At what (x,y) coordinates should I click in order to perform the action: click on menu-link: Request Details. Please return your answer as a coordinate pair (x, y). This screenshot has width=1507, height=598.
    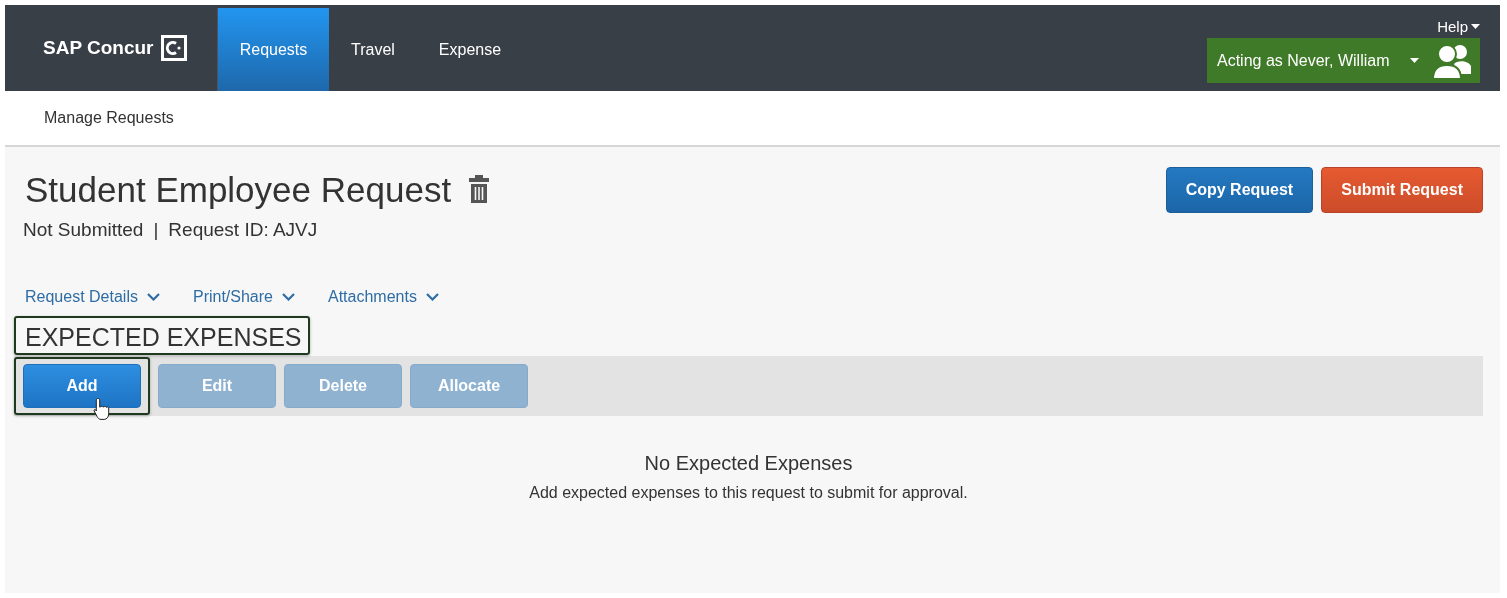
    Looking at the image, I should click on (92, 297).